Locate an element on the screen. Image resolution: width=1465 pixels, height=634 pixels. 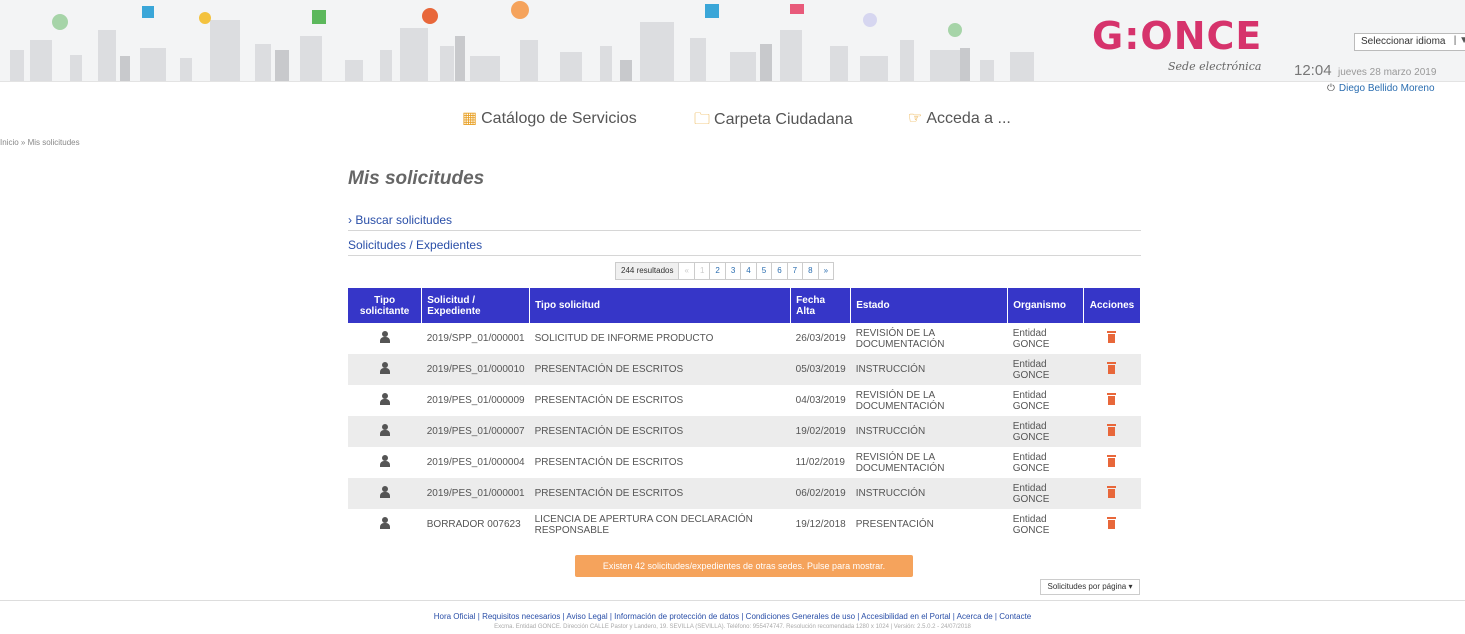
chevron-down-icon: | ▼ is located at coordinates (1459, 40).